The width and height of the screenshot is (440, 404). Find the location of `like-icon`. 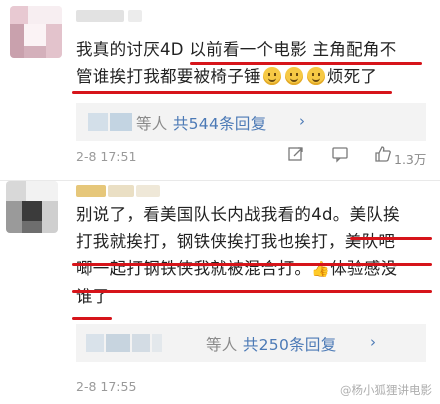

like-icon is located at coordinates (383, 156).